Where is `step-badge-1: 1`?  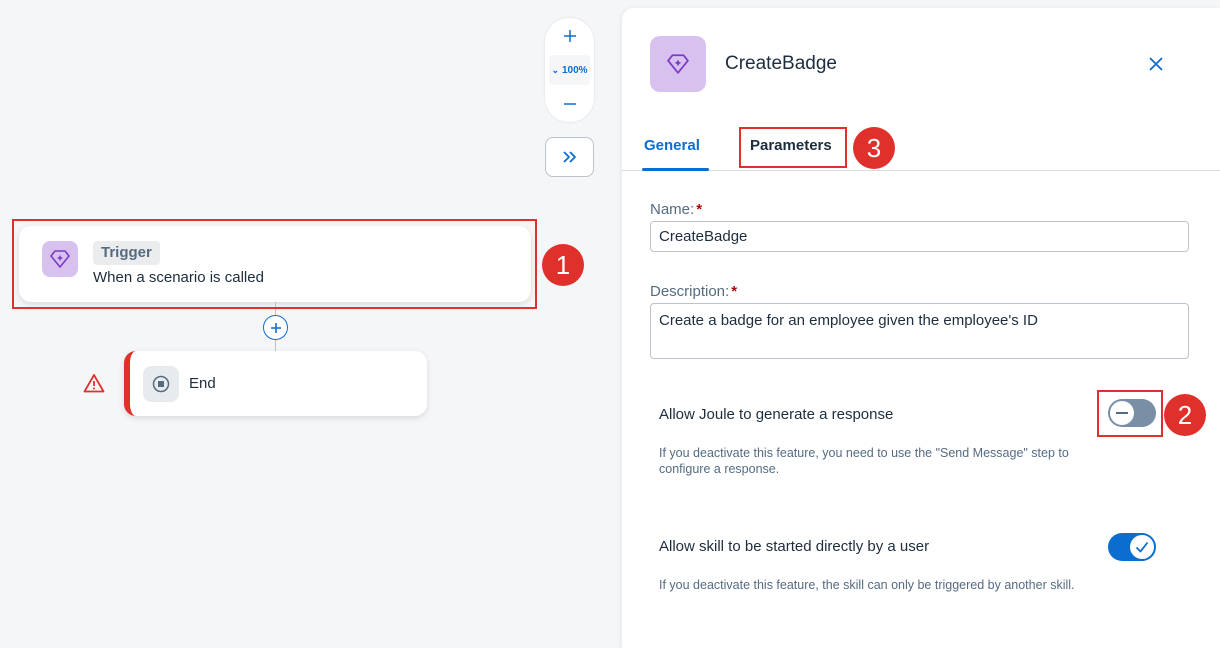
step-badge-1: 1 is located at coordinates (563, 265).